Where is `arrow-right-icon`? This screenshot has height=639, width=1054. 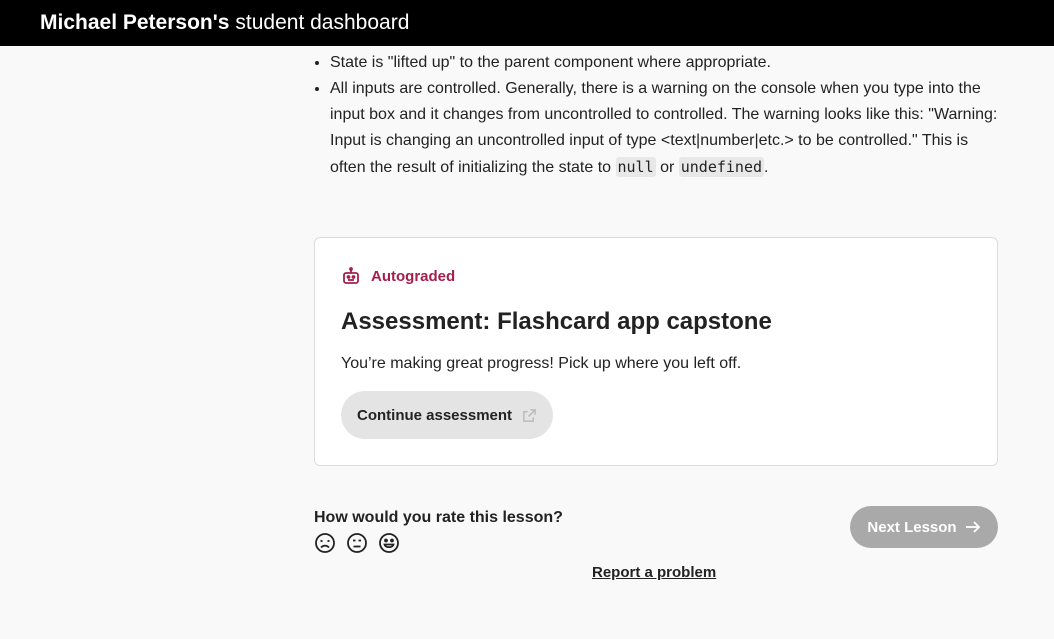
arrow-right-icon is located at coordinates (972, 527).